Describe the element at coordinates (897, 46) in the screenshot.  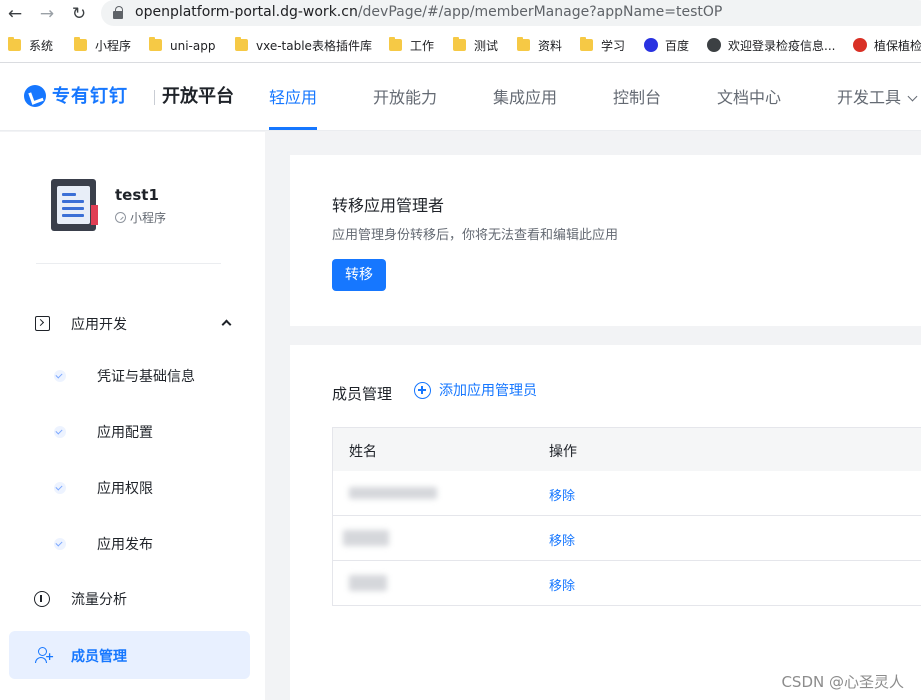
I see `bookmark-label: 植保植检` at that location.